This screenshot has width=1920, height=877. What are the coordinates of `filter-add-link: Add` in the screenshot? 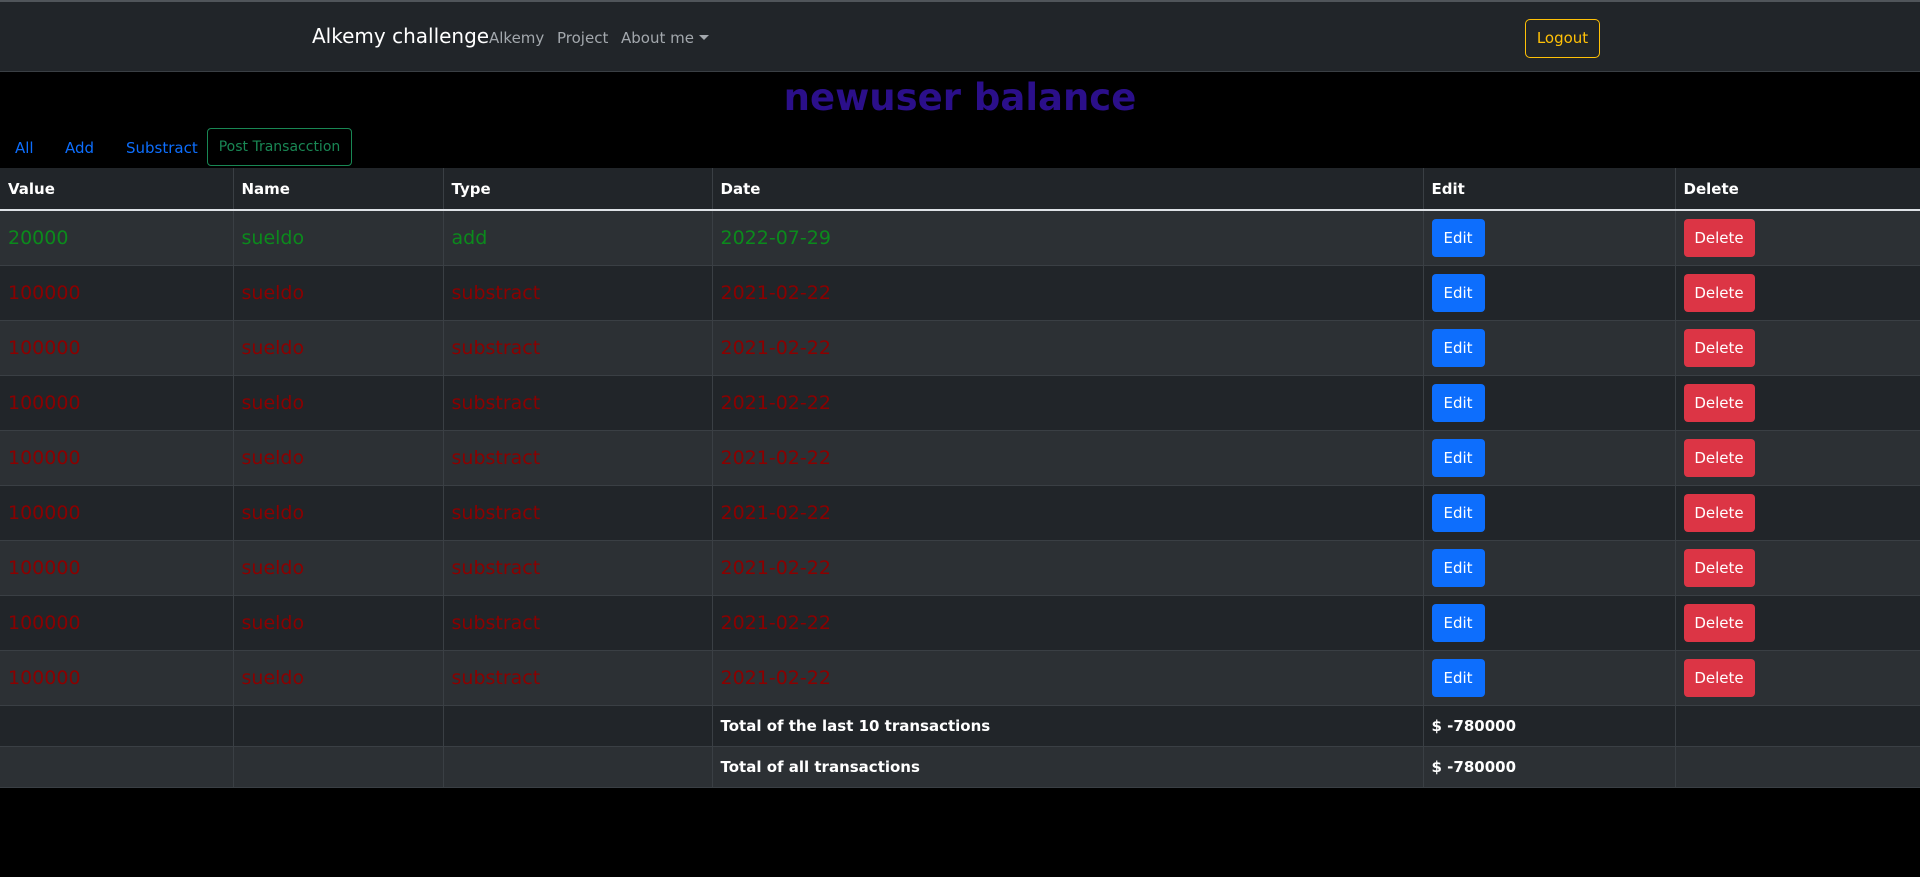 It's located at (79, 148).